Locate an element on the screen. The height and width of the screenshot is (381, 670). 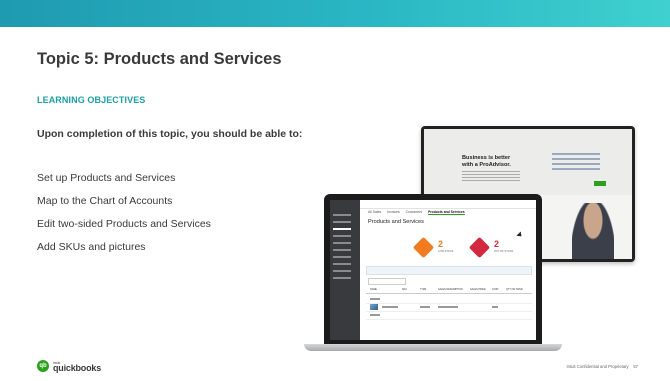
out-of-stock-label: OUT OF STOCK is located at coordinates (504, 251).